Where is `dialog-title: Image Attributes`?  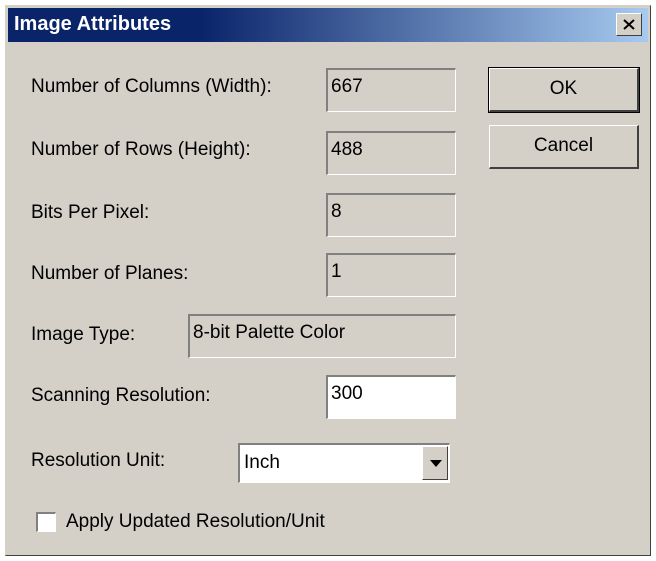 dialog-title: Image Attributes is located at coordinates (93, 24).